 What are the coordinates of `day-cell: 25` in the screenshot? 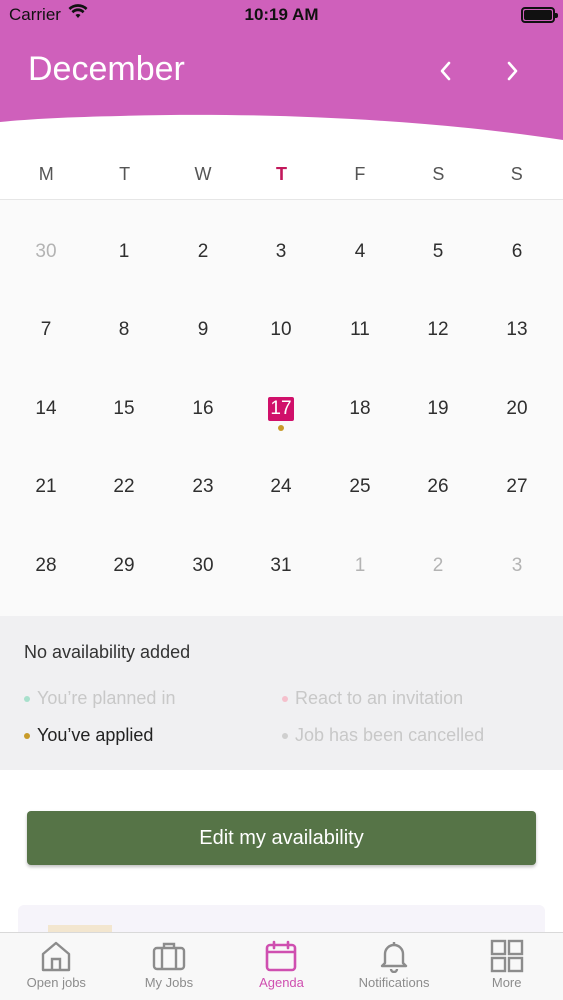 It's located at (360, 474).